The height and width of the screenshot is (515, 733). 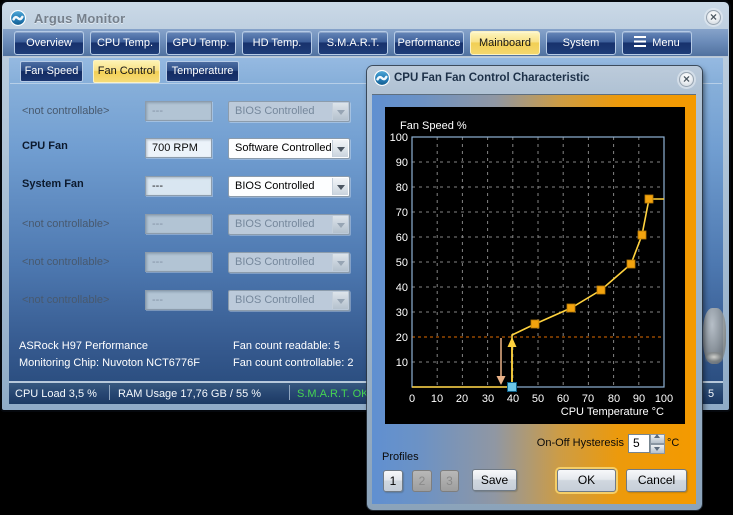 I want to click on svg-text: Fan Speed %, so click(x=433, y=126).